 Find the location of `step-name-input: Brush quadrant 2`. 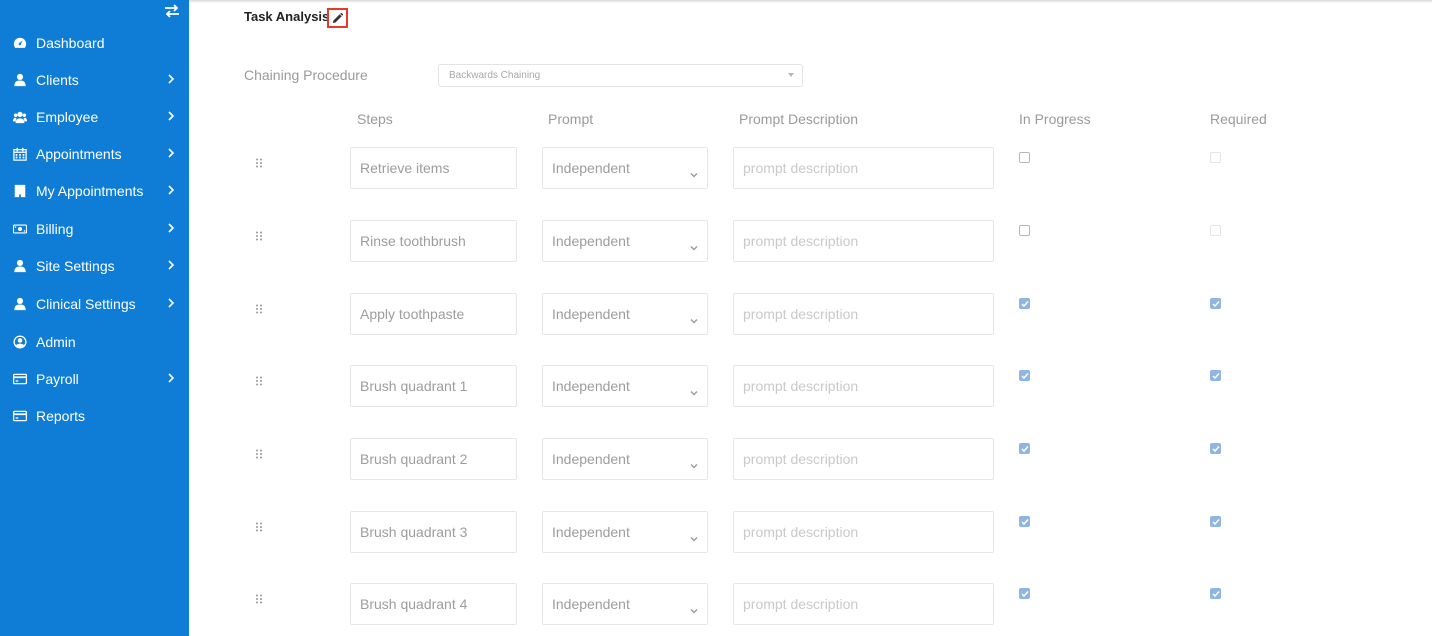

step-name-input: Brush quadrant 2 is located at coordinates (433, 459).